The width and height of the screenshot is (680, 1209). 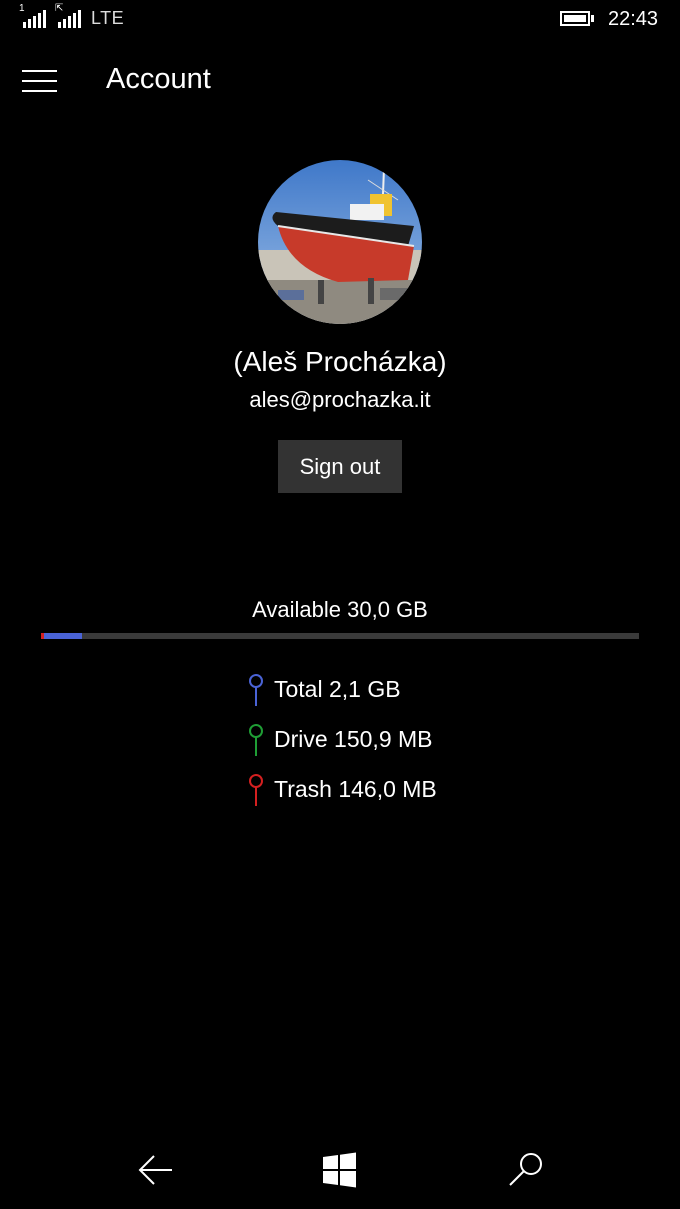 I want to click on legend-item-trash: Trash 146,0 MB, so click(x=376, y=793).